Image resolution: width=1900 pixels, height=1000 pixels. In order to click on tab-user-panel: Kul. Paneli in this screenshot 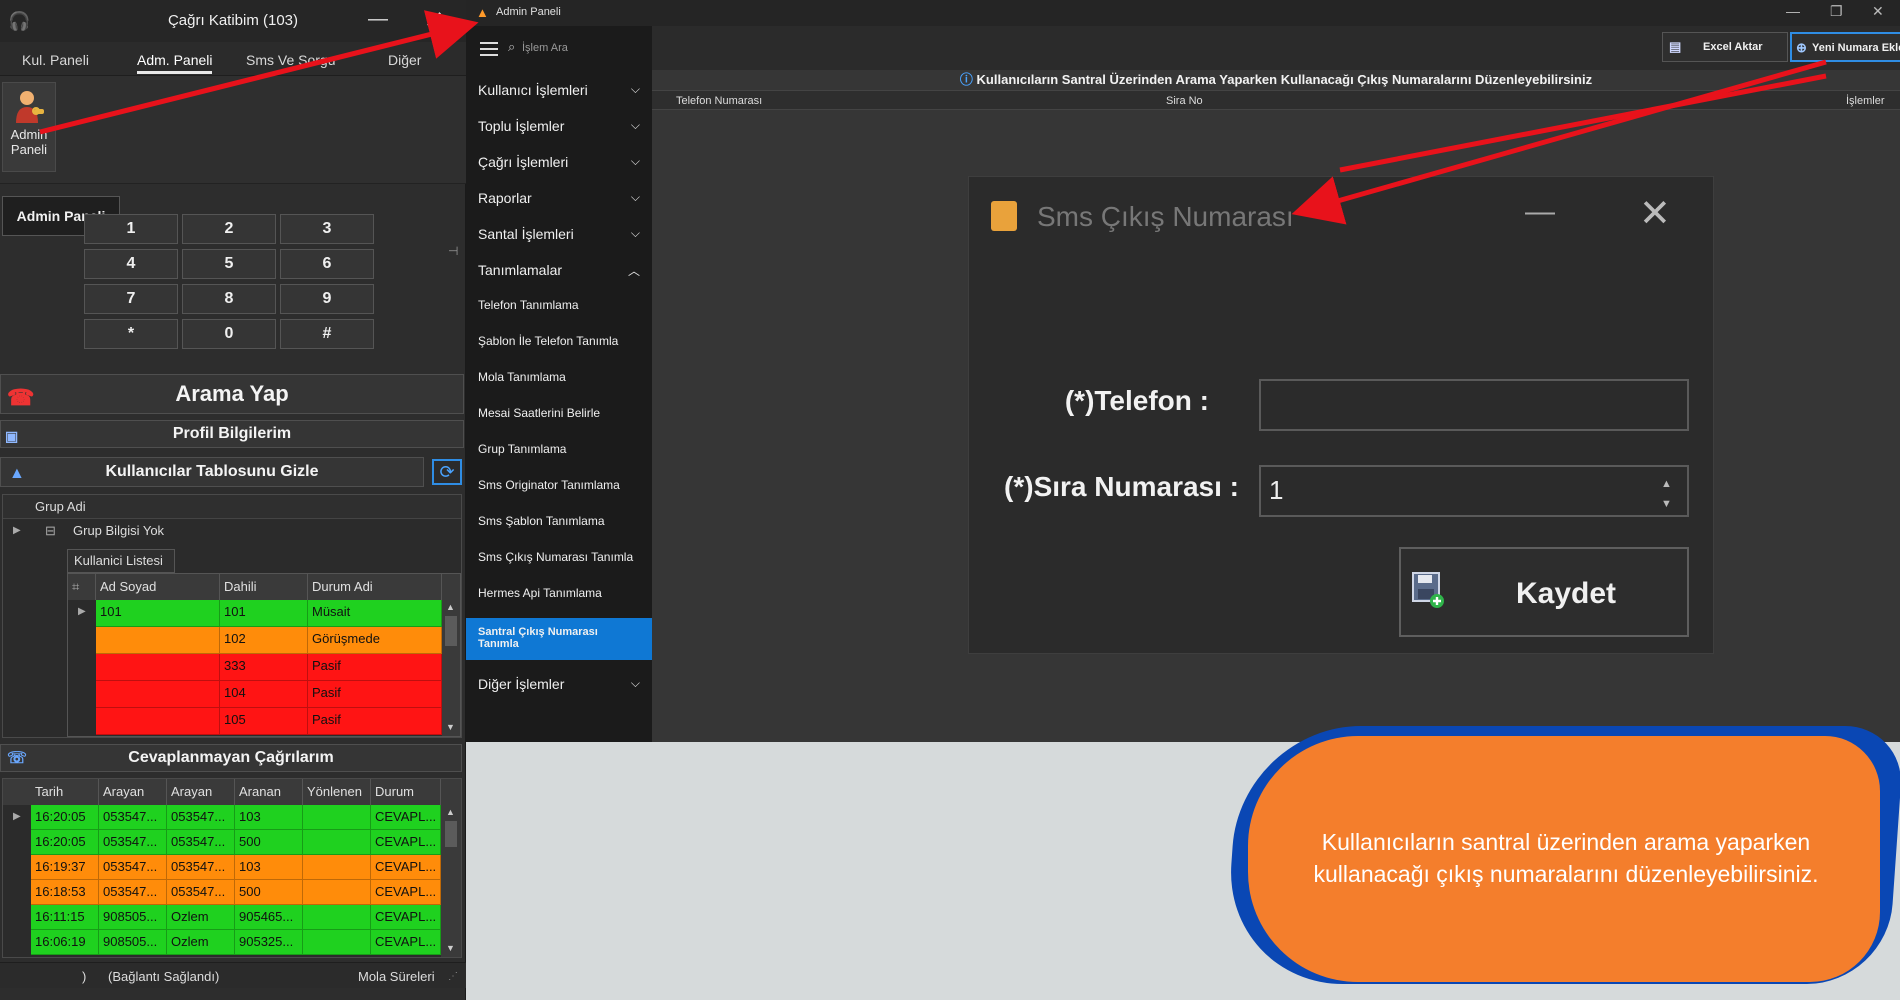, I will do `click(55, 60)`.